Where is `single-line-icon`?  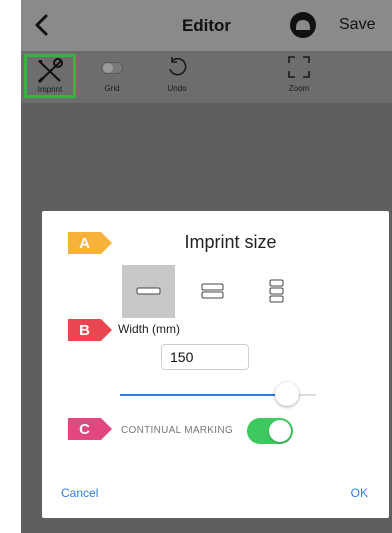
single-line-icon is located at coordinates (148, 291).